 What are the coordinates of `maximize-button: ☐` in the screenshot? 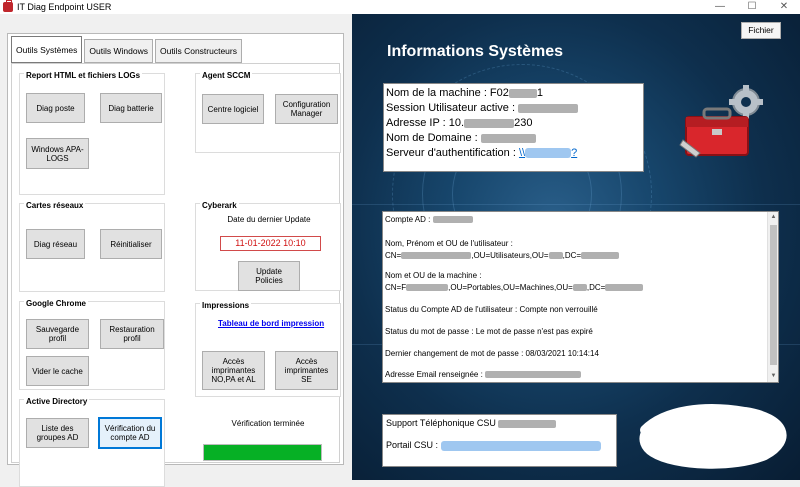 It's located at (752, 7).